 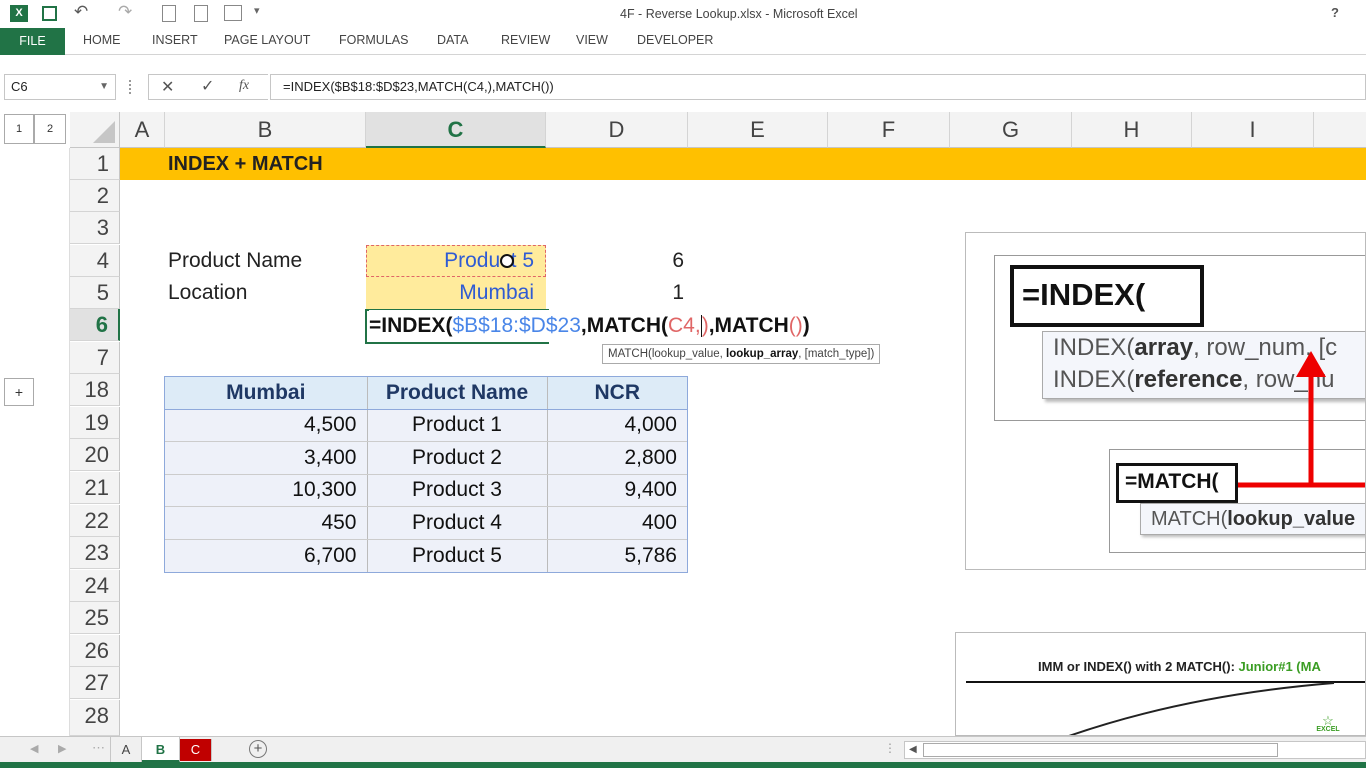 What do you see at coordinates (98, 748) in the screenshot?
I see `more-tabs-icon: ⋯` at bounding box center [98, 748].